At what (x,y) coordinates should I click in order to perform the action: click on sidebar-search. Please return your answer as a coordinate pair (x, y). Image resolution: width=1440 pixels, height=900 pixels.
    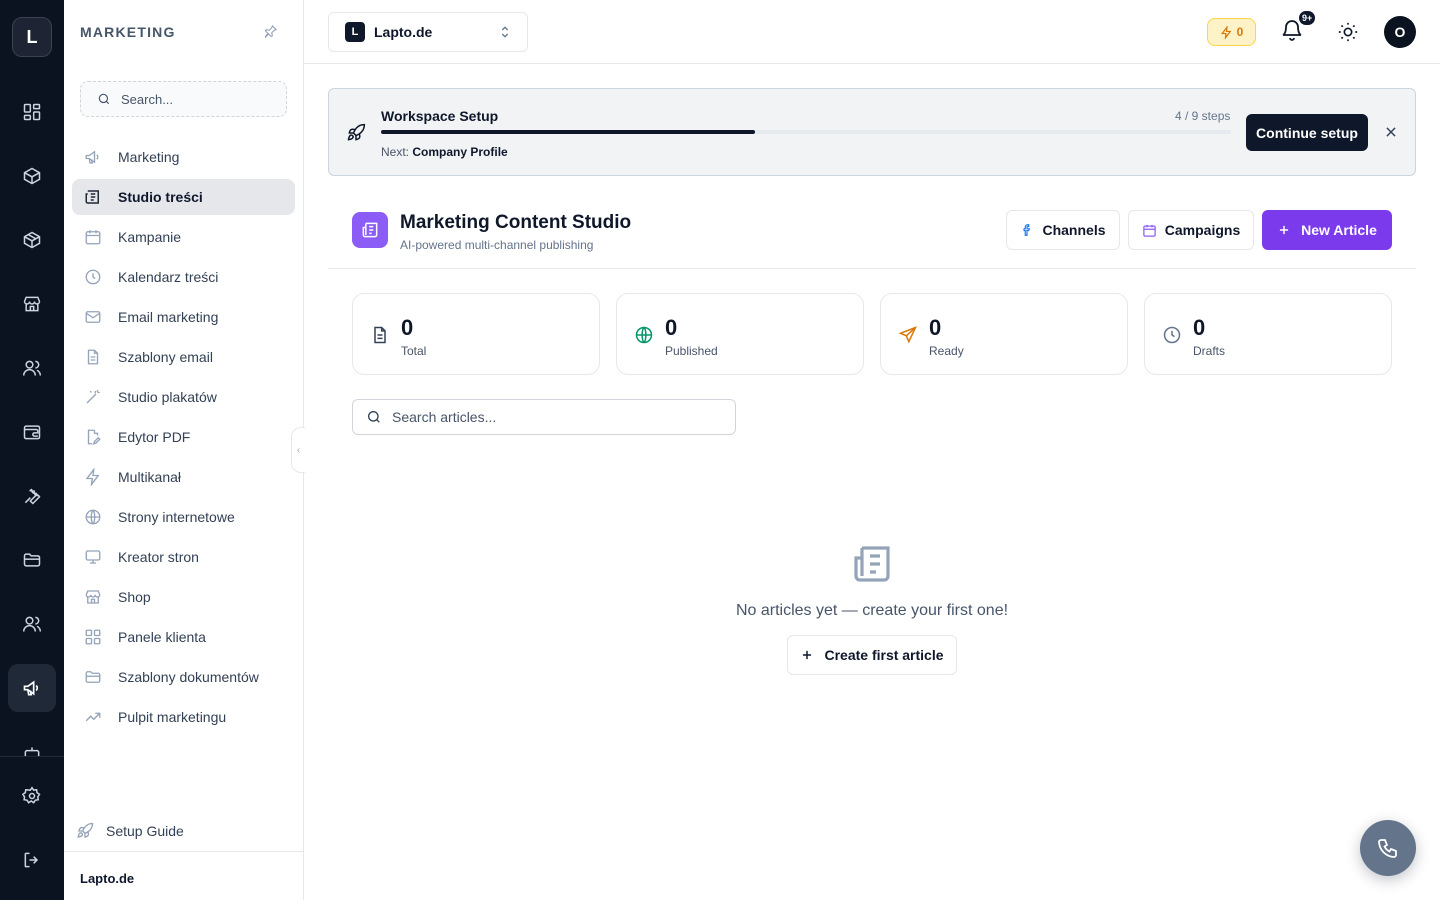
    Looking at the image, I should click on (183, 99).